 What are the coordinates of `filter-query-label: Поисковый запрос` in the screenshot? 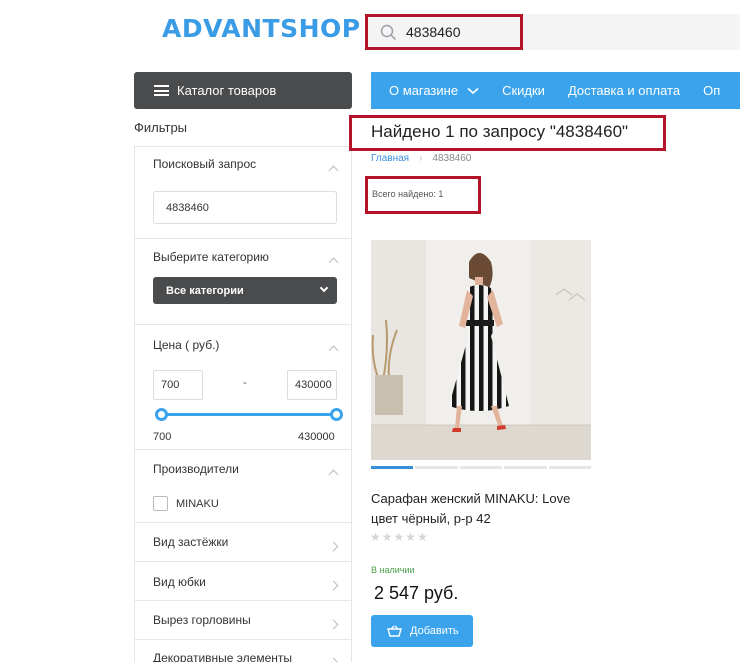 It's located at (204, 164).